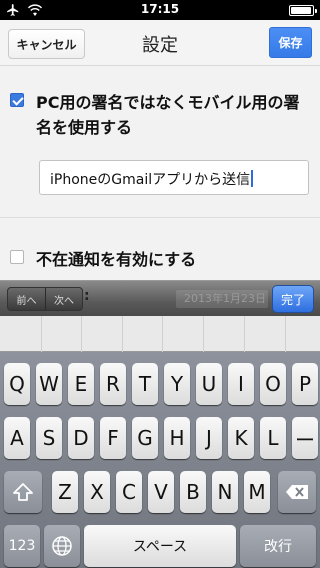 The height and width of the screenshot is (568, 320). Describe the element at coordinates (17, 384) in the screenshot. I see `key-q: Q` at that location.